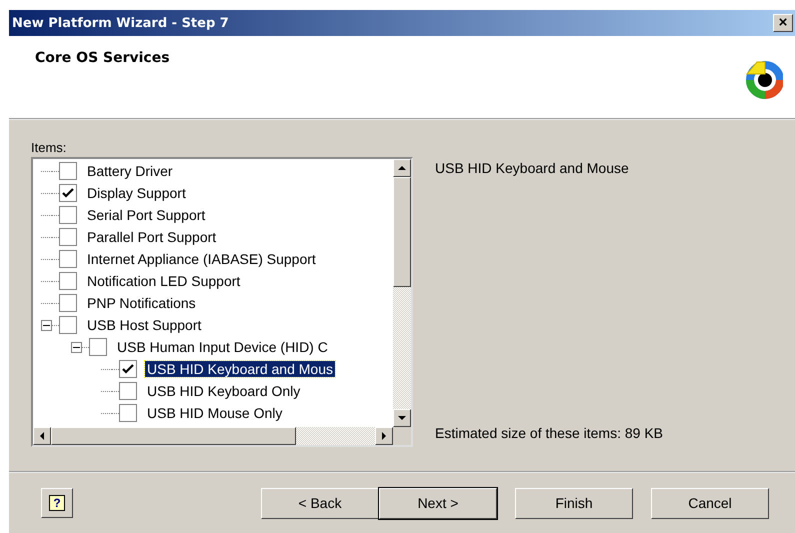 This screenshot has height=533, width=795. What do you see at coordinates (146, 215) in the screenshot?
I see `tree-item: Serial Port Support` at bounding box center [146, 215].